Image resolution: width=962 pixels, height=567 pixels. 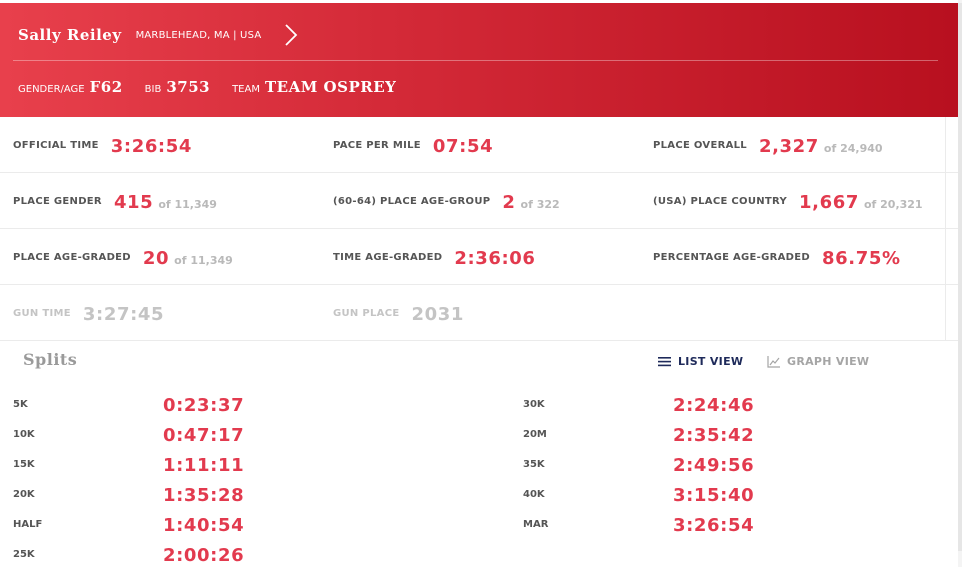 I want to click on stat-label: PLACE OVERALL, so click(x=700, y=145).